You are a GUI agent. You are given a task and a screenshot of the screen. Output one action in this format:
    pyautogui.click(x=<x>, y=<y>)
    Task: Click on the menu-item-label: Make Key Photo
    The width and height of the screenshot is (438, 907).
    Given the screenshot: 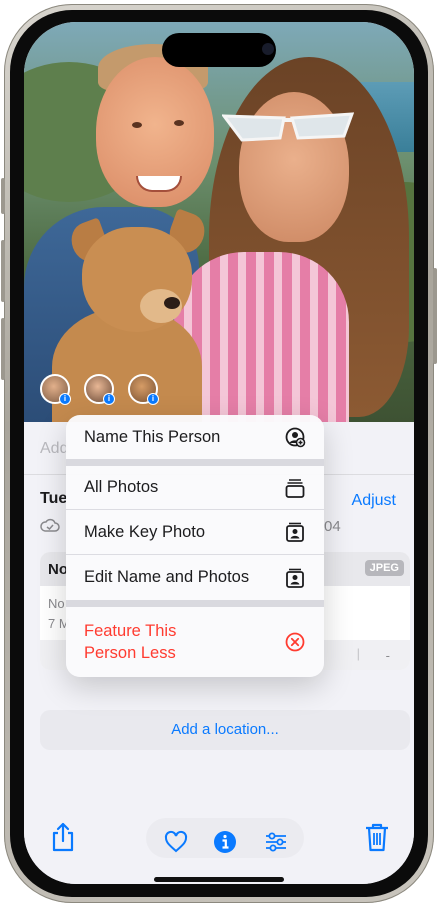 What is the action you would take?
    pyautogui.click(x=145, y=531)
    